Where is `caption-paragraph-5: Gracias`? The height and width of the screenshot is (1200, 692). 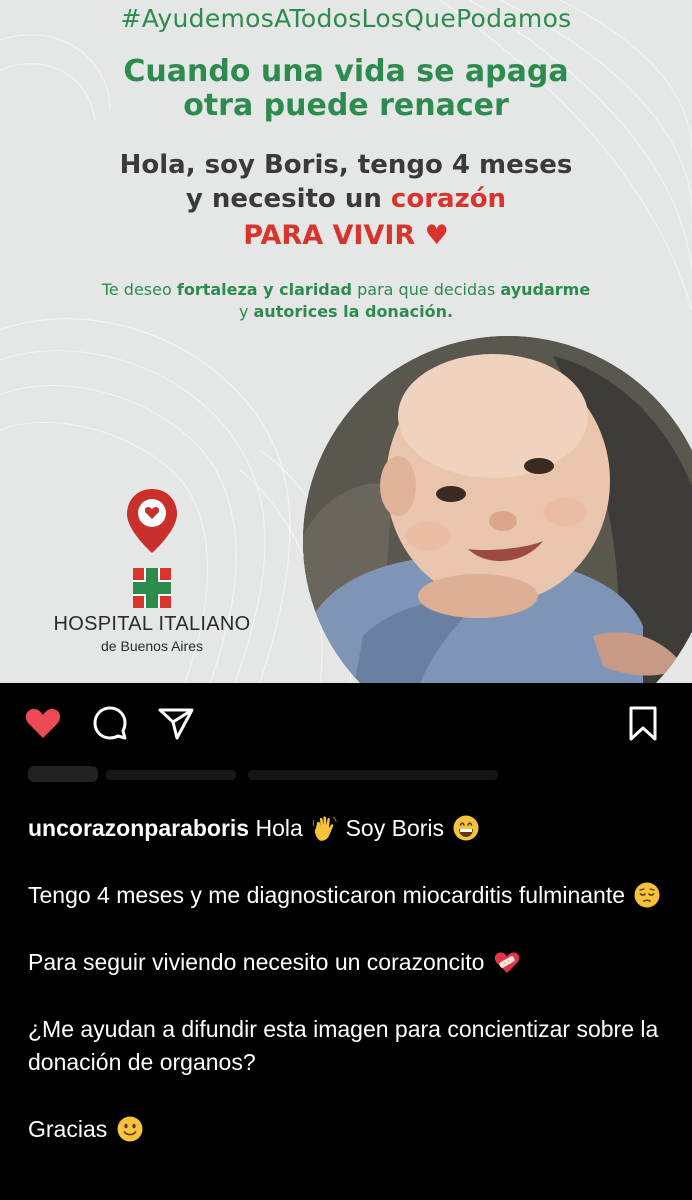
caption-paragraph-5: Gracias is located at coordinates (353, 1129).